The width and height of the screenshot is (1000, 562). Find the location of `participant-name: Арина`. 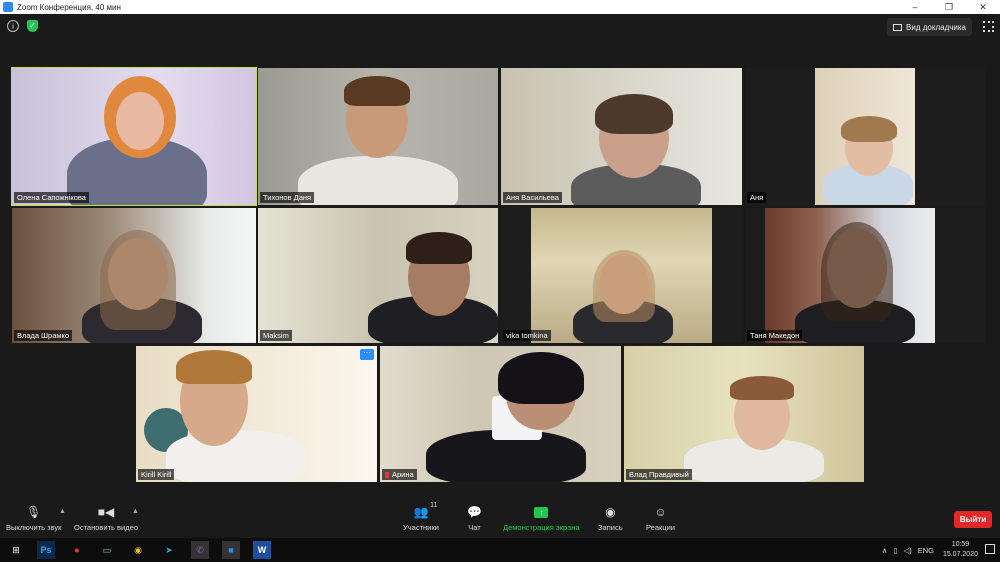

participant-name: Арина is located at coordinates (399, 474).